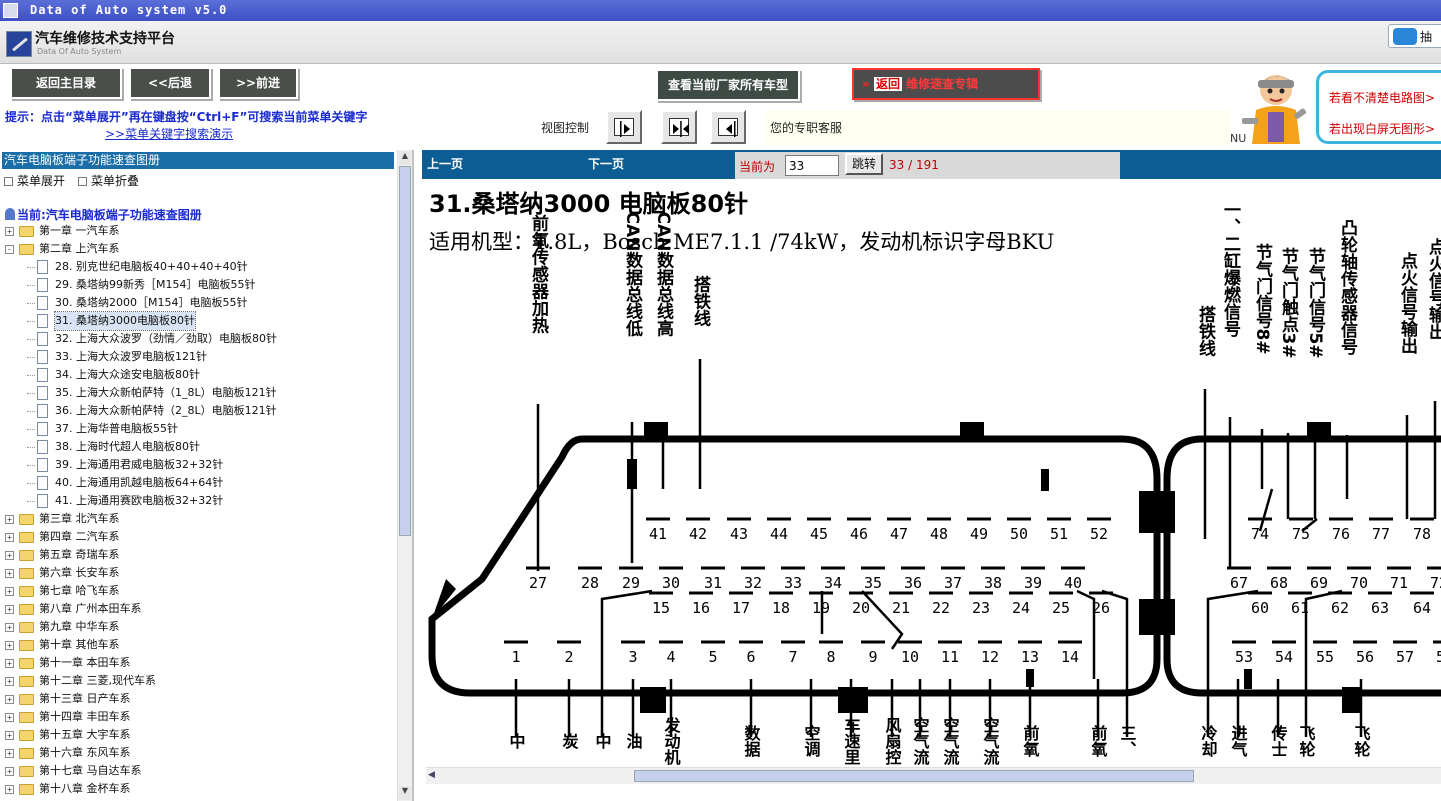 The image size is (1441, 801). Describe the element at coordinates (793, 583) in the screenshot. I see `pin-row2-number: 33` at that location.